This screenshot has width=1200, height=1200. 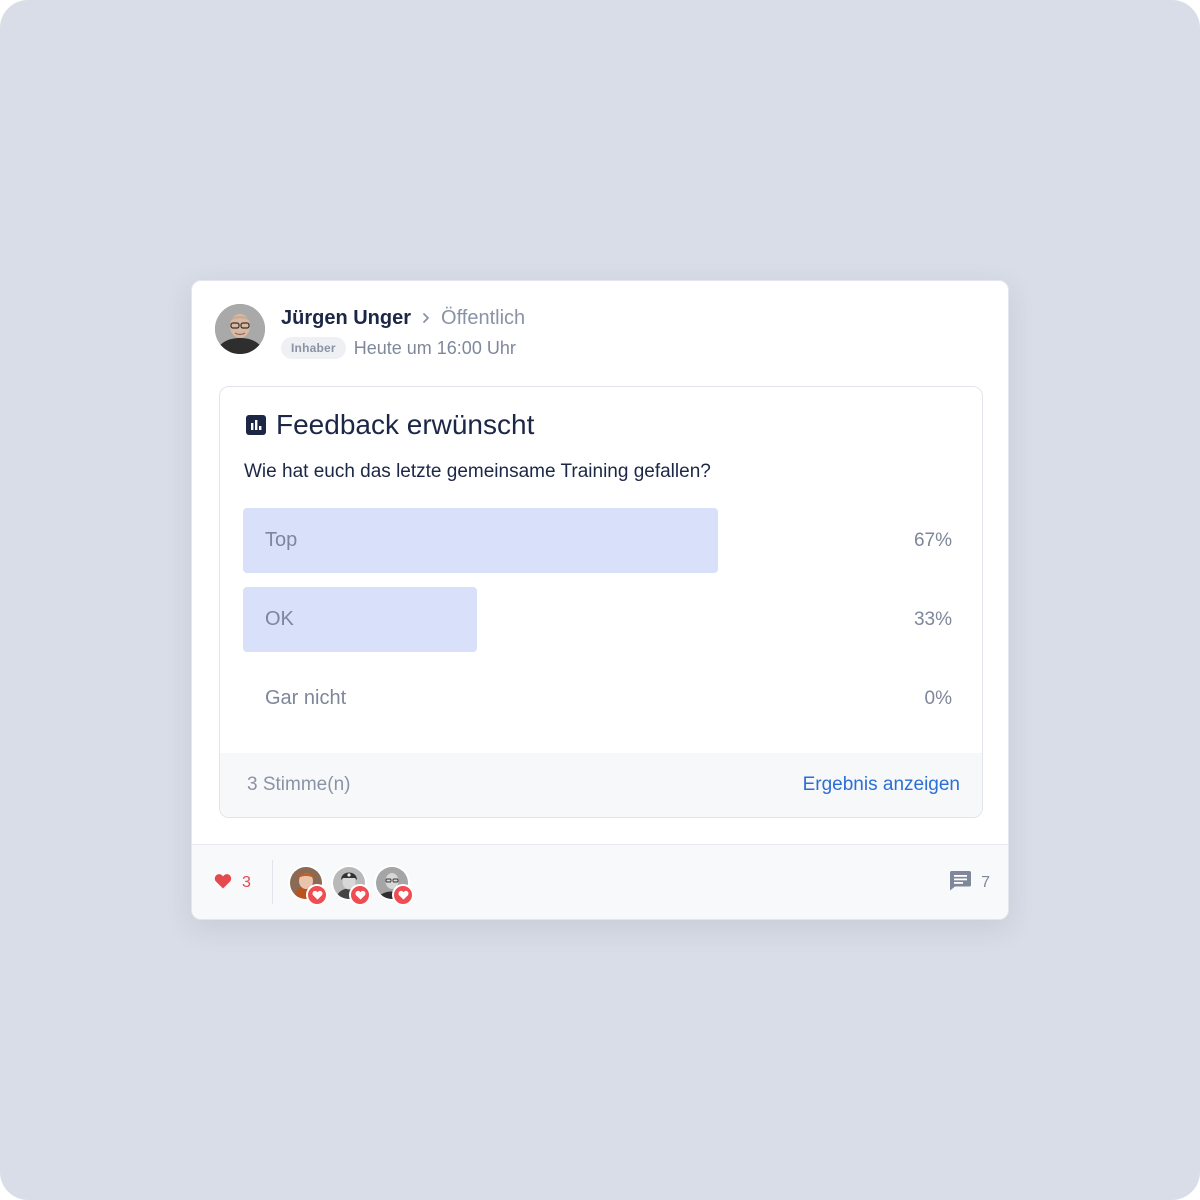 I want to click on author-name: Jürgen Unger, so click(x=346, y=318).